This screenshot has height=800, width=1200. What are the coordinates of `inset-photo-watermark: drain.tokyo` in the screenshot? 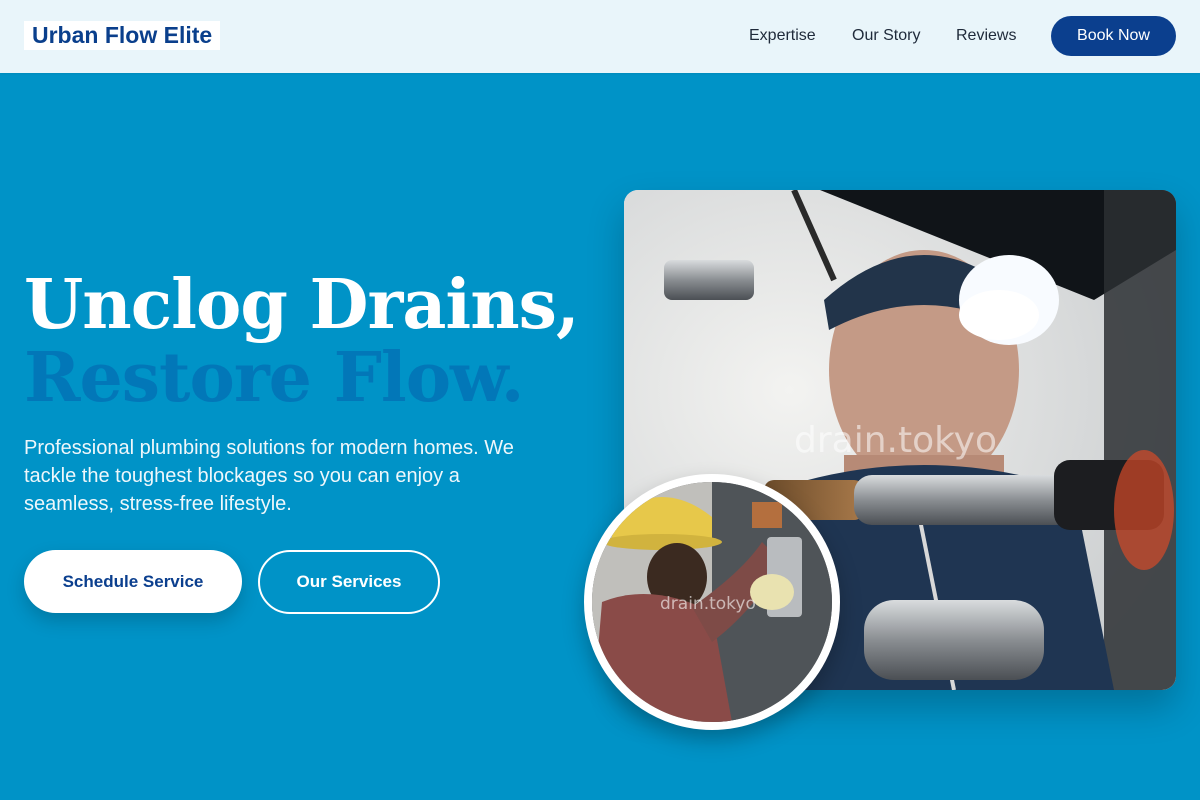 It's located at (708, 604).